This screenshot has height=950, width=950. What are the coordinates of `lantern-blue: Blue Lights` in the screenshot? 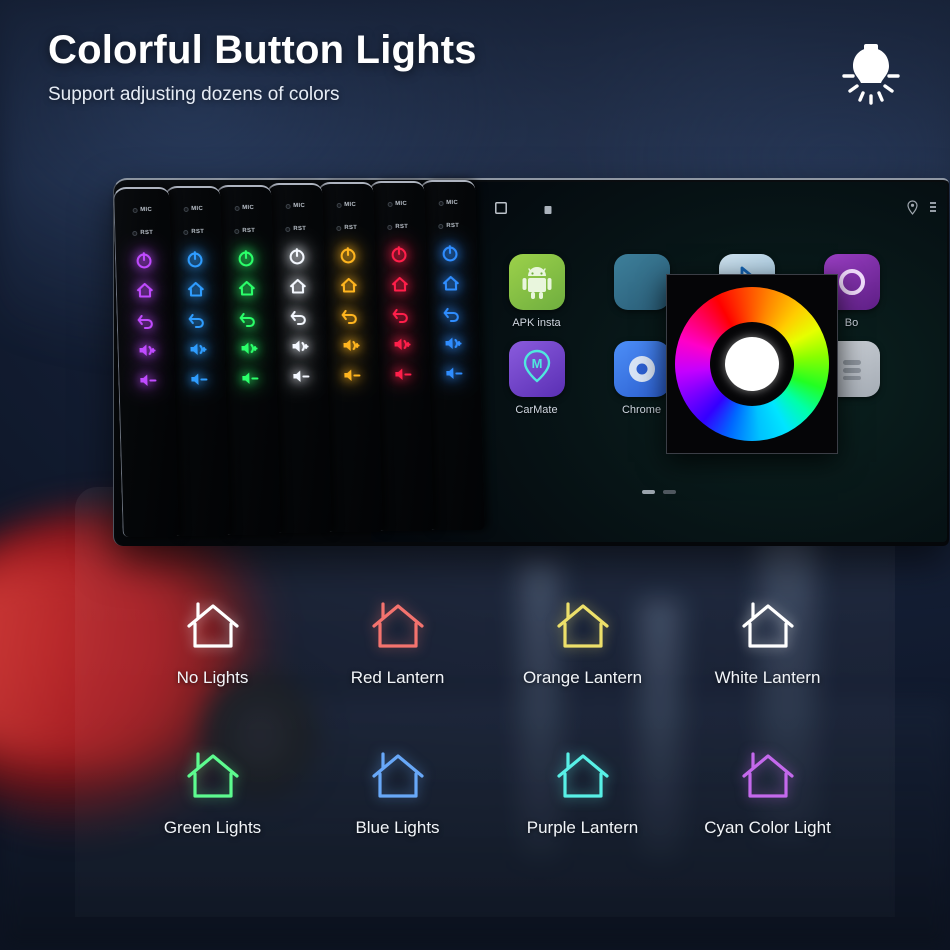 It's located at (397, 794).